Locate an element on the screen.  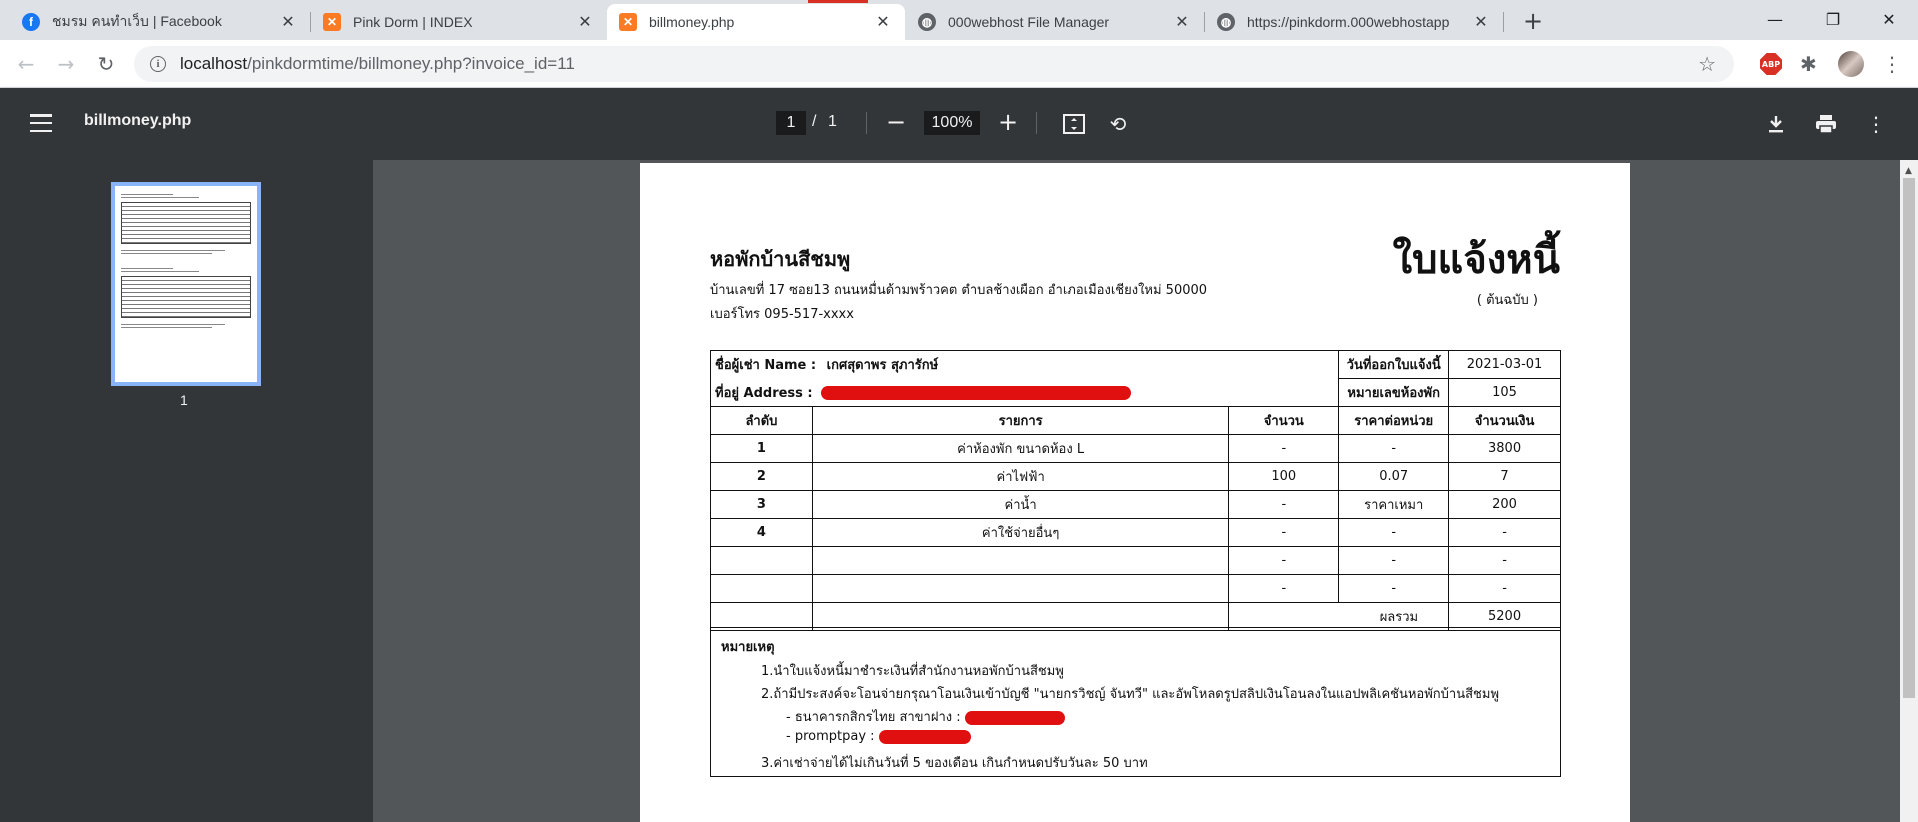
cell-item: ค่าไฟฟ้า is located at coordinates (1020, 476).